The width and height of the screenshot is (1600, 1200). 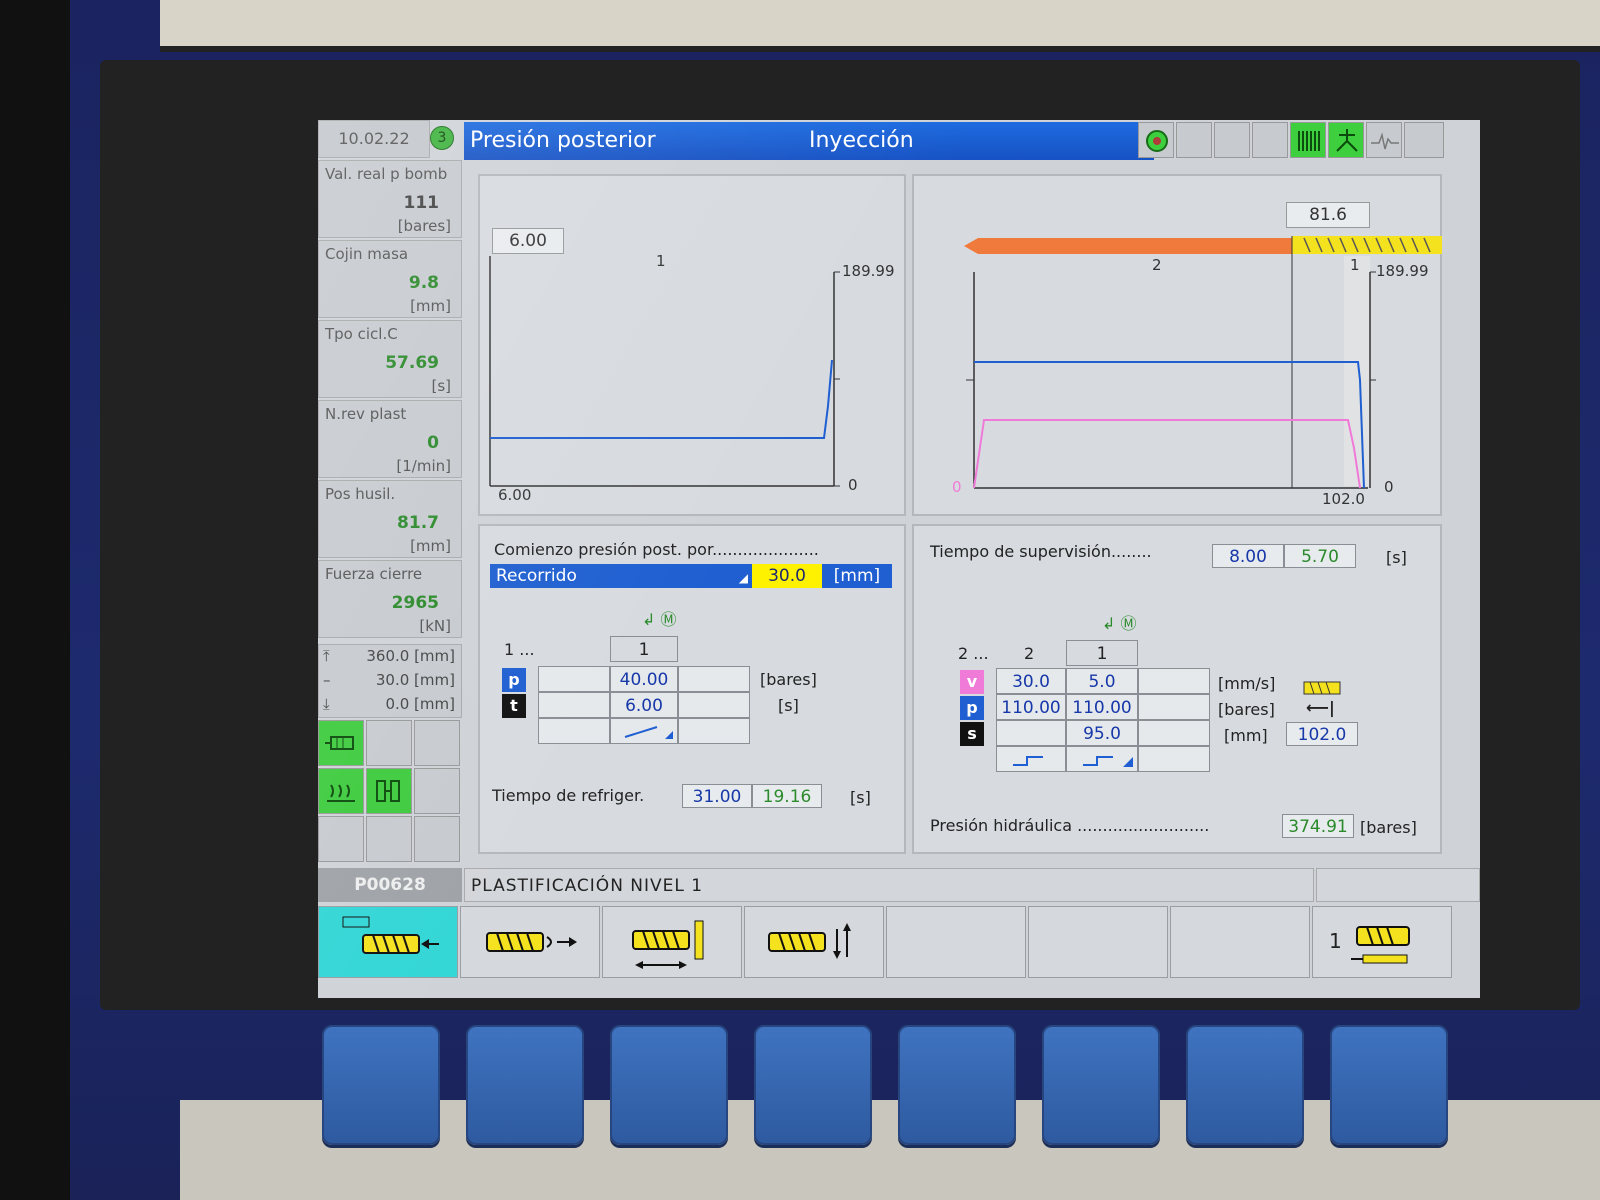 What do you see at coordinates (568, 795) in the screenshot?
I see `cooling-label: Tiempo de refriger.` at bounding box center [568, 795].